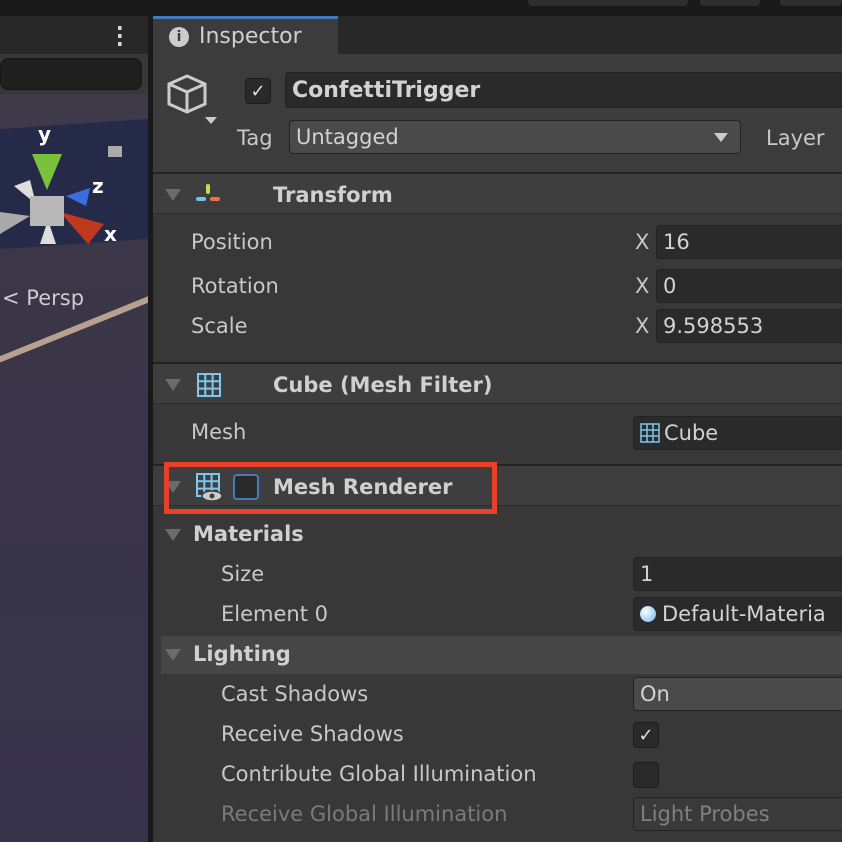 The image size is (842, 842). What do you see at coordinates (642, 286) in the screenshot?
I see `rotation-x-label: X` at bounding box center [642, 286].